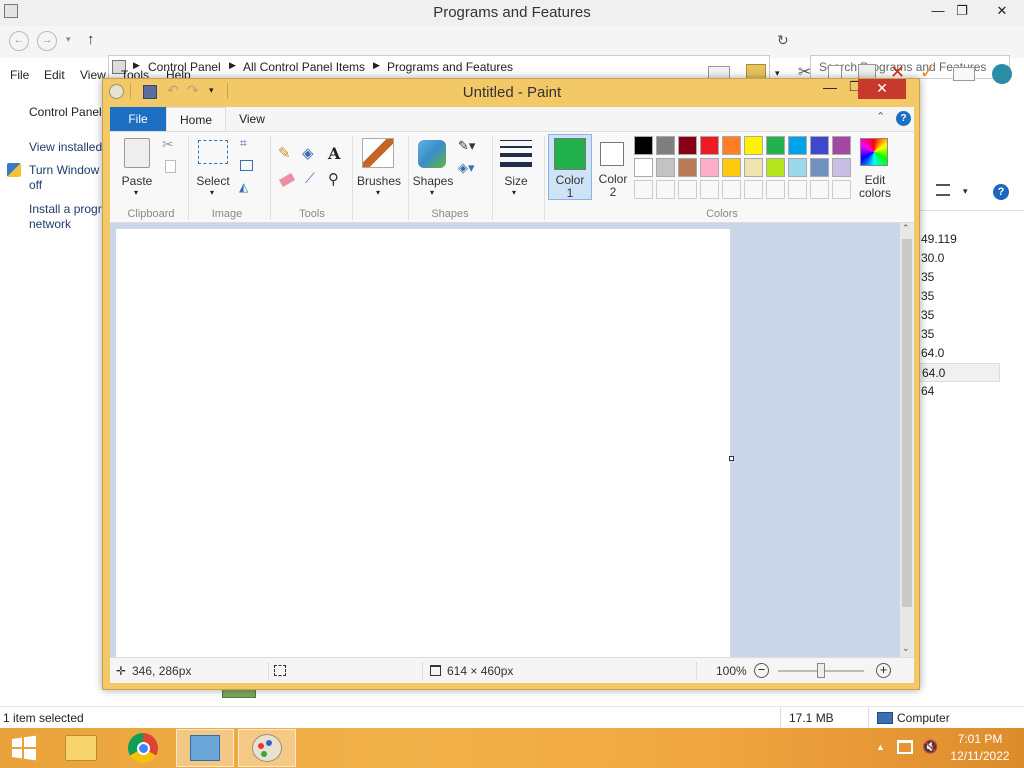 The width and height of the screenshot is (1024, 768). What do you see at coordinates (927, 72) in the screenshot?
I see `checkmark-icon: ✓` at bounding box center [927, 72].